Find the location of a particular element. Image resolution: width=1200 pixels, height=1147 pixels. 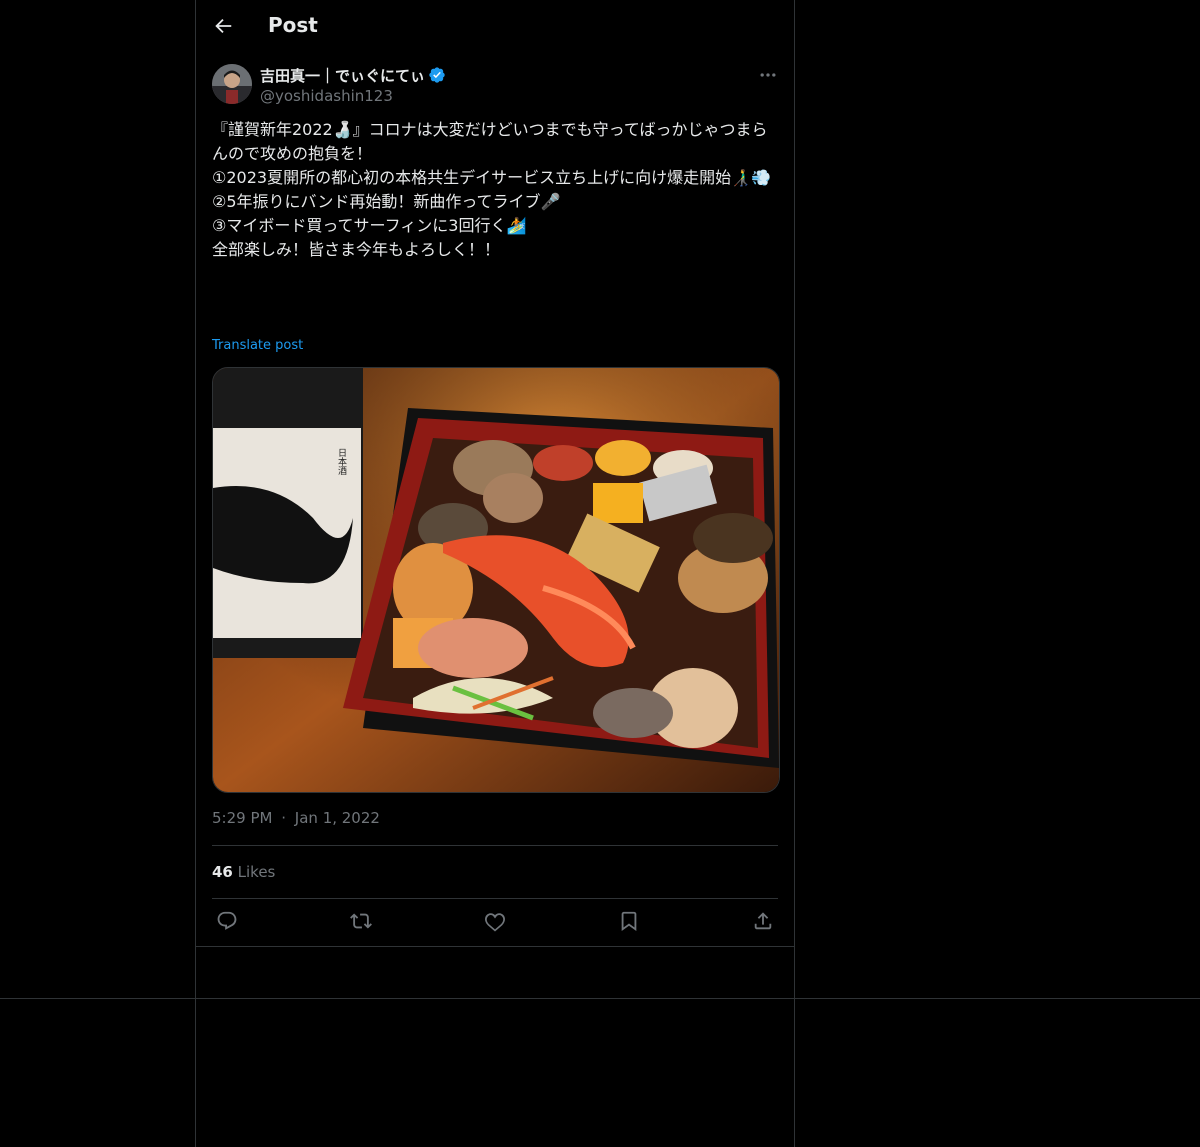

more-icon is located at coordinates (768, 75).